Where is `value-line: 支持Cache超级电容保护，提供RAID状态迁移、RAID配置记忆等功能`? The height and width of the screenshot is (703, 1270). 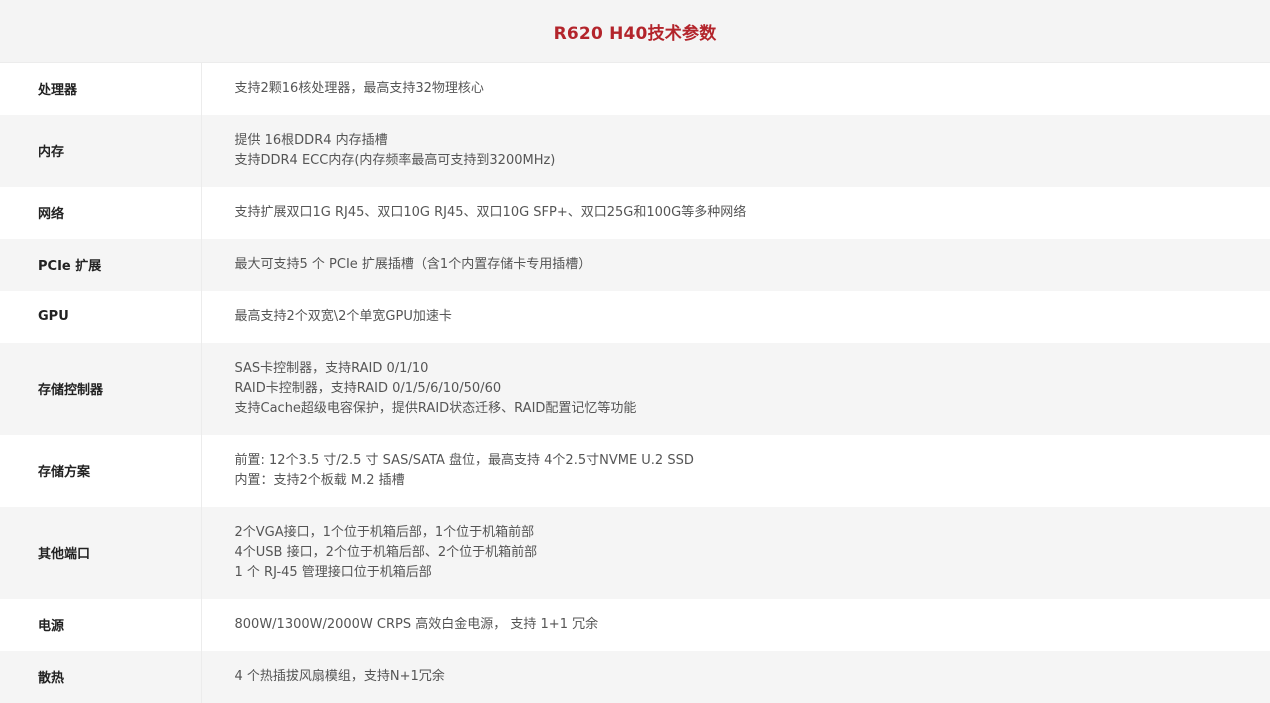
value-line: 支持Cache超级电容保护，提供RAID状态迁移、RAID配置记忆等功能 is located at coordinates (752, 409).